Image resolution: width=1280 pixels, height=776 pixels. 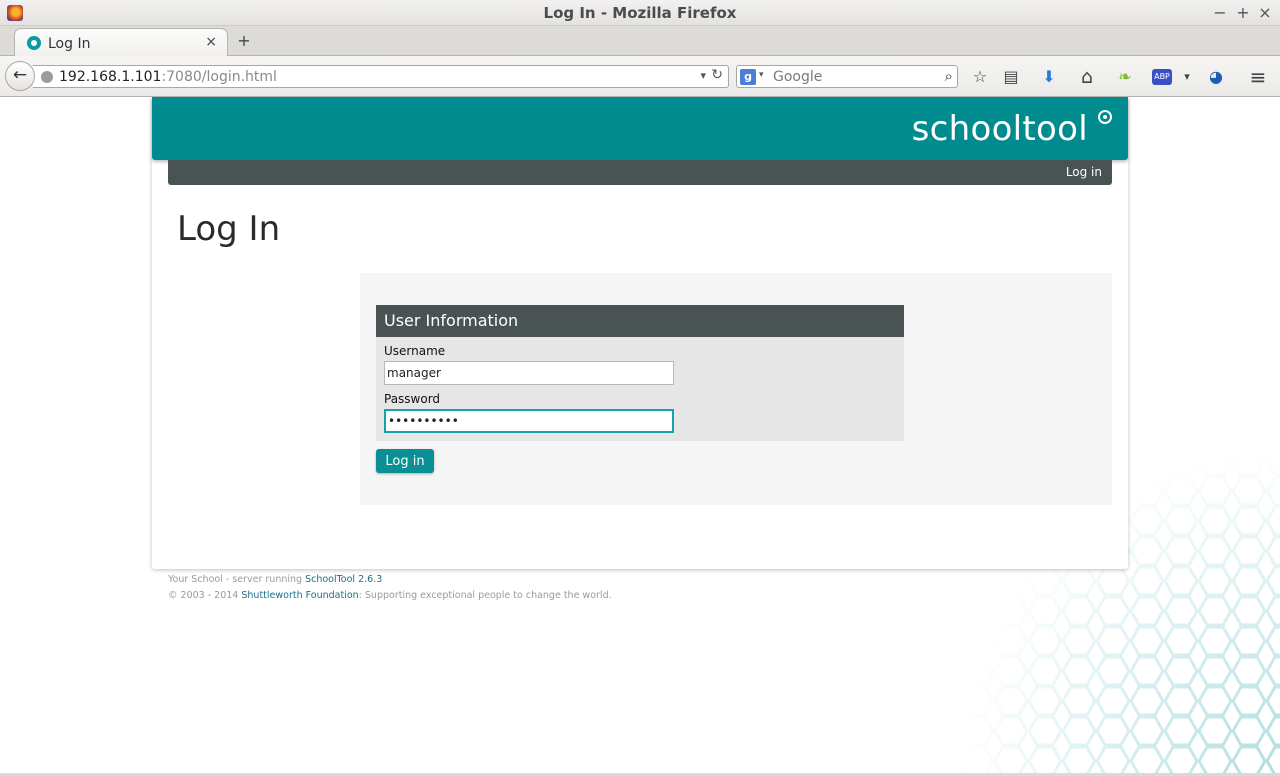 I want to click on window-title: Log In - Mozilla Firefox, so click(x=640, y=13).